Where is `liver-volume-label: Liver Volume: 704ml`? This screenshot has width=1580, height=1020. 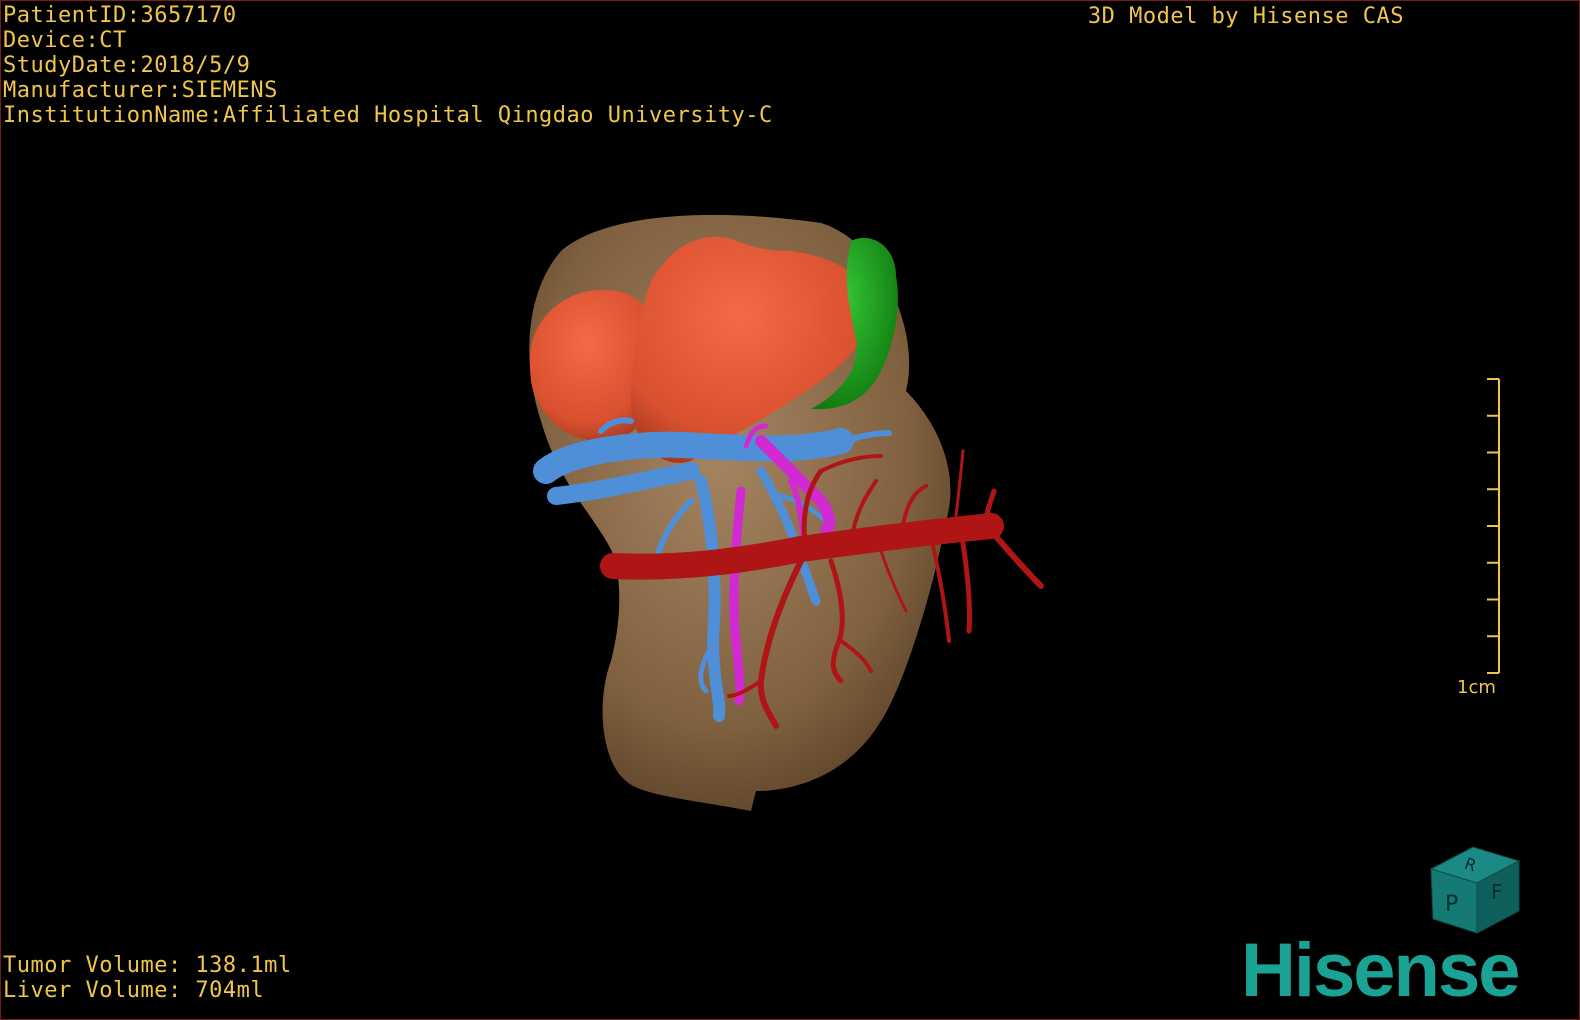 liver-volume-label: Liver Volume: 704ml is located at coordinates (134, 990).